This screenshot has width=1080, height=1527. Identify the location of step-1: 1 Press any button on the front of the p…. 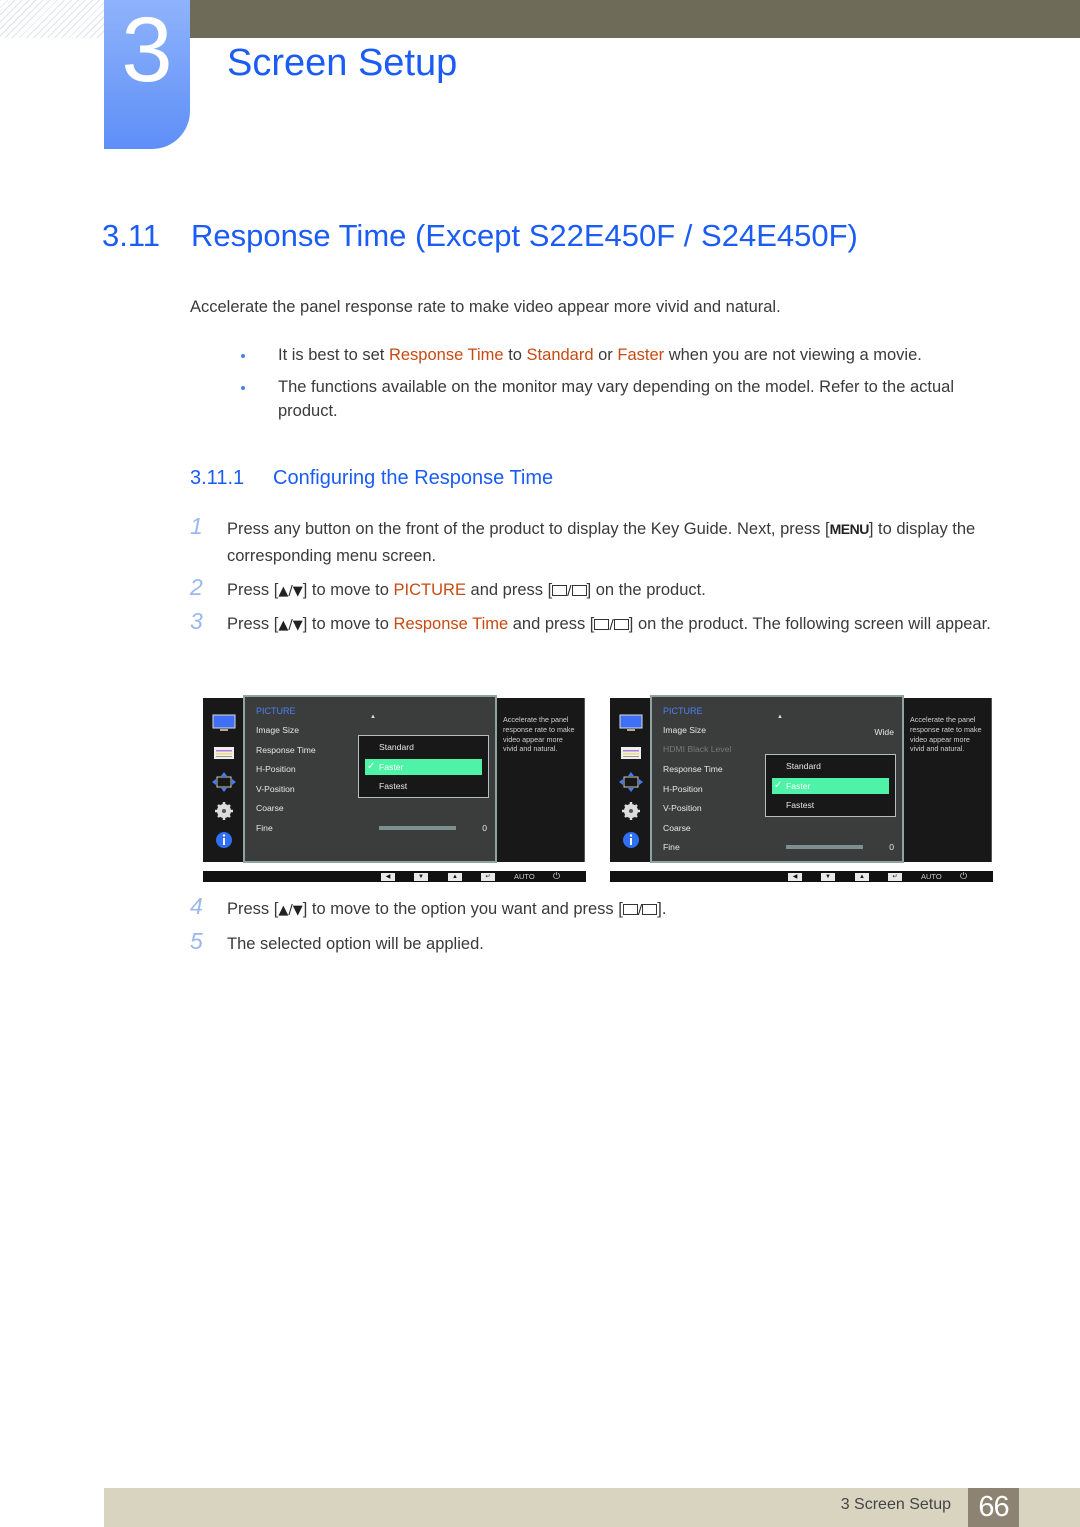
(600, 541).